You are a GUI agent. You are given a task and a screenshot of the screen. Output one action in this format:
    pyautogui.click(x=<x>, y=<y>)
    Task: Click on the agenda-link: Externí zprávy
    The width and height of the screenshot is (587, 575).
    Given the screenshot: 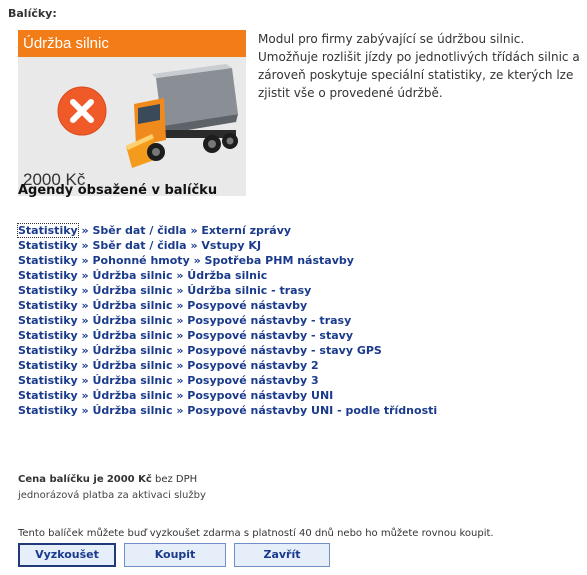 What is the action you would take?
    pyautogui.click(x=246, y=230)
    